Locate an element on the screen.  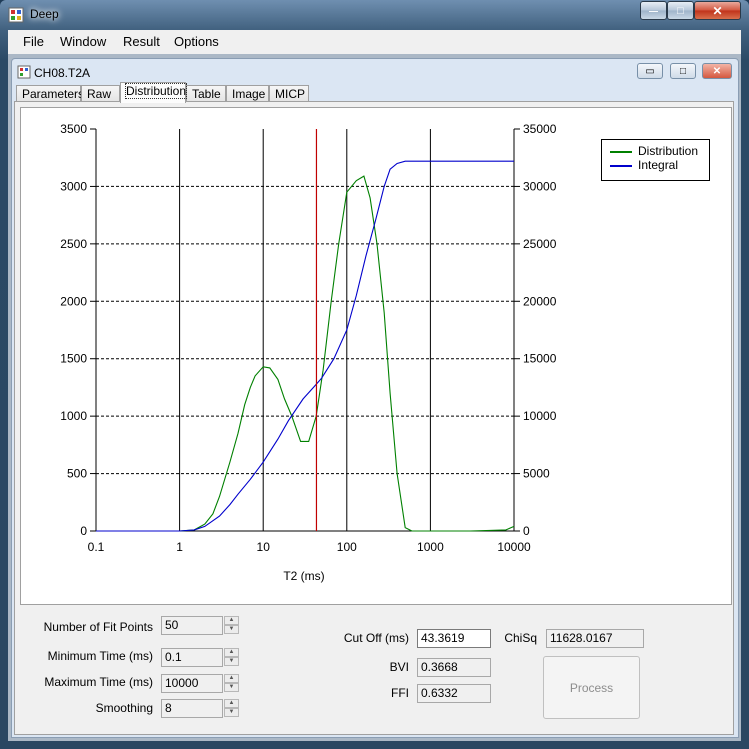
minimize-icon: — is located at coordinates (653, 10).